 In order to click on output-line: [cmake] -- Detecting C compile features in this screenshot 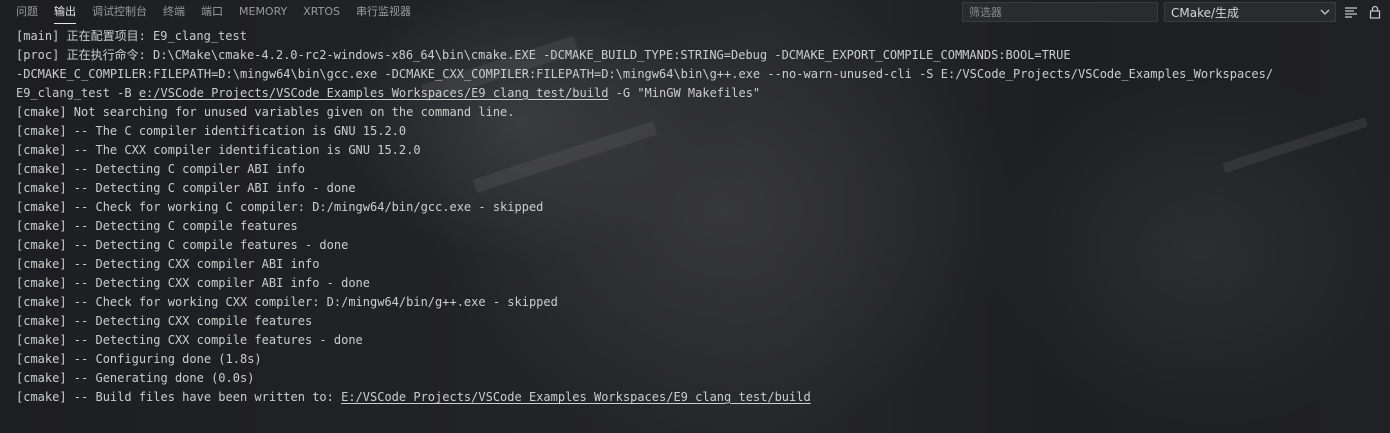, I will do `click(157, 226)`.